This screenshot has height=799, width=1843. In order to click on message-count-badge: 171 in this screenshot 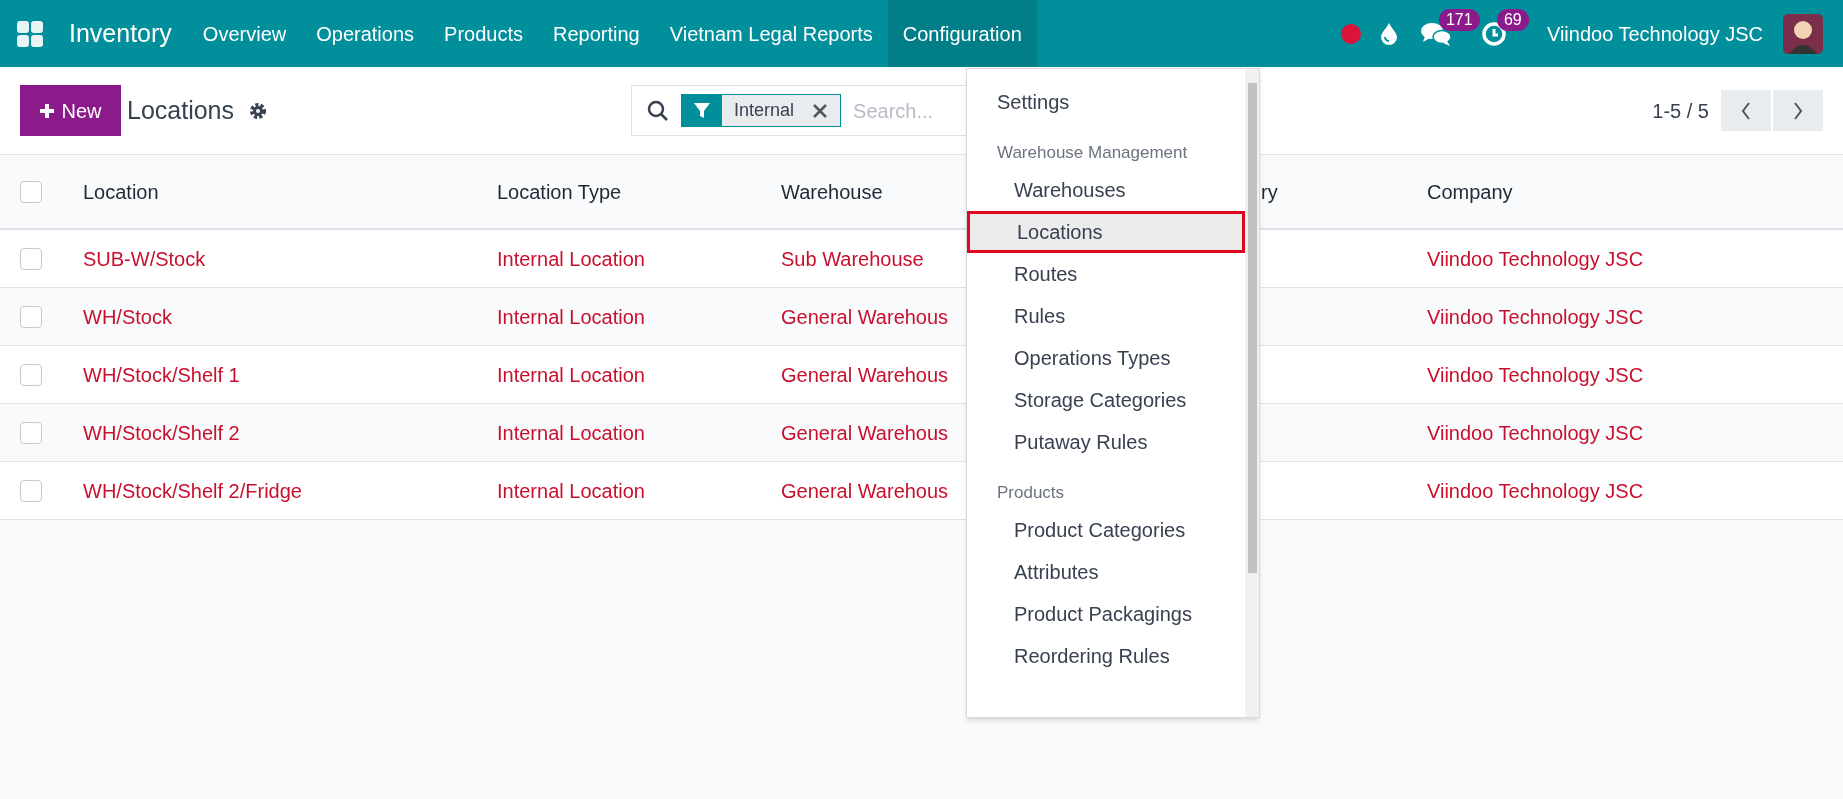, I will do `click(1459, 19)`.